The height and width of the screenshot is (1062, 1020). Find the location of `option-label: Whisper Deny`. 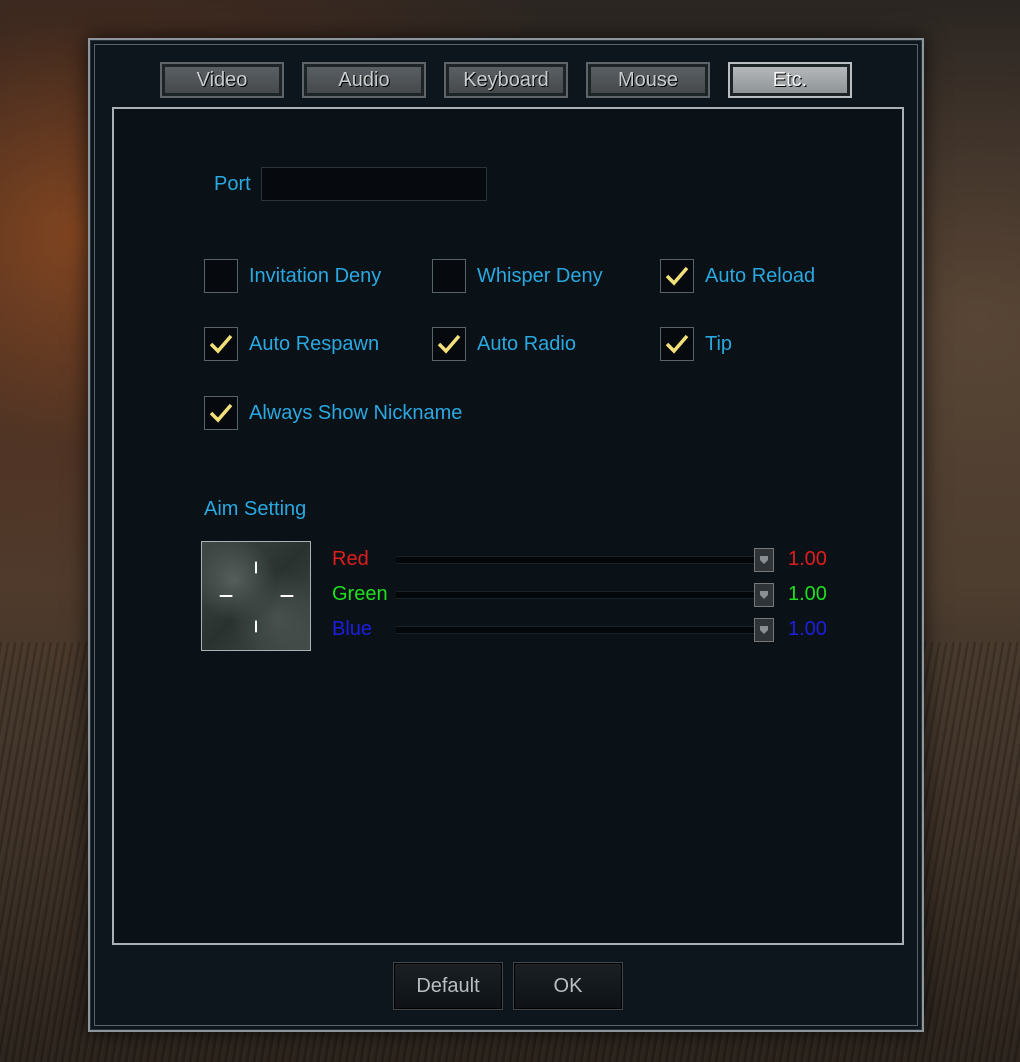

option-label: Whisper Deny is located at coordinates (540, 275).